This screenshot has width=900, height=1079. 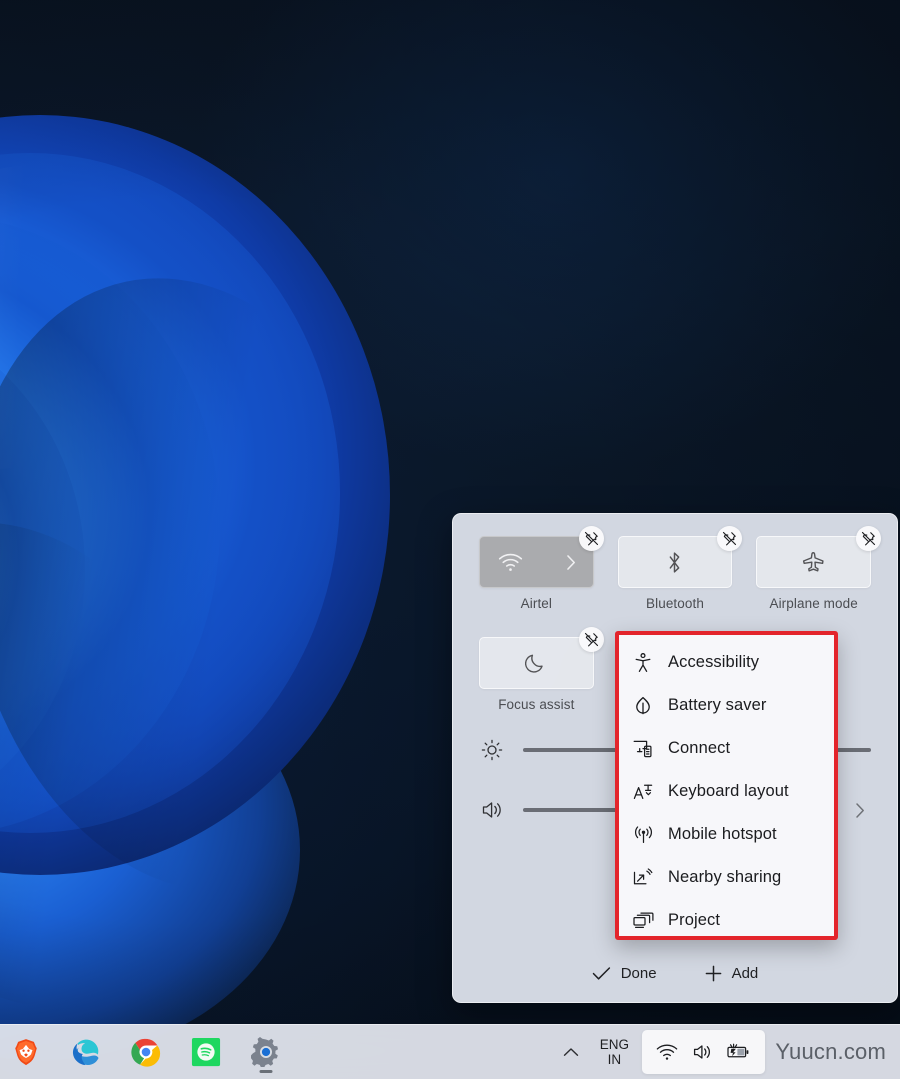 I want to click on unpin-icon-focus-assist, so click(x=591, y=639).